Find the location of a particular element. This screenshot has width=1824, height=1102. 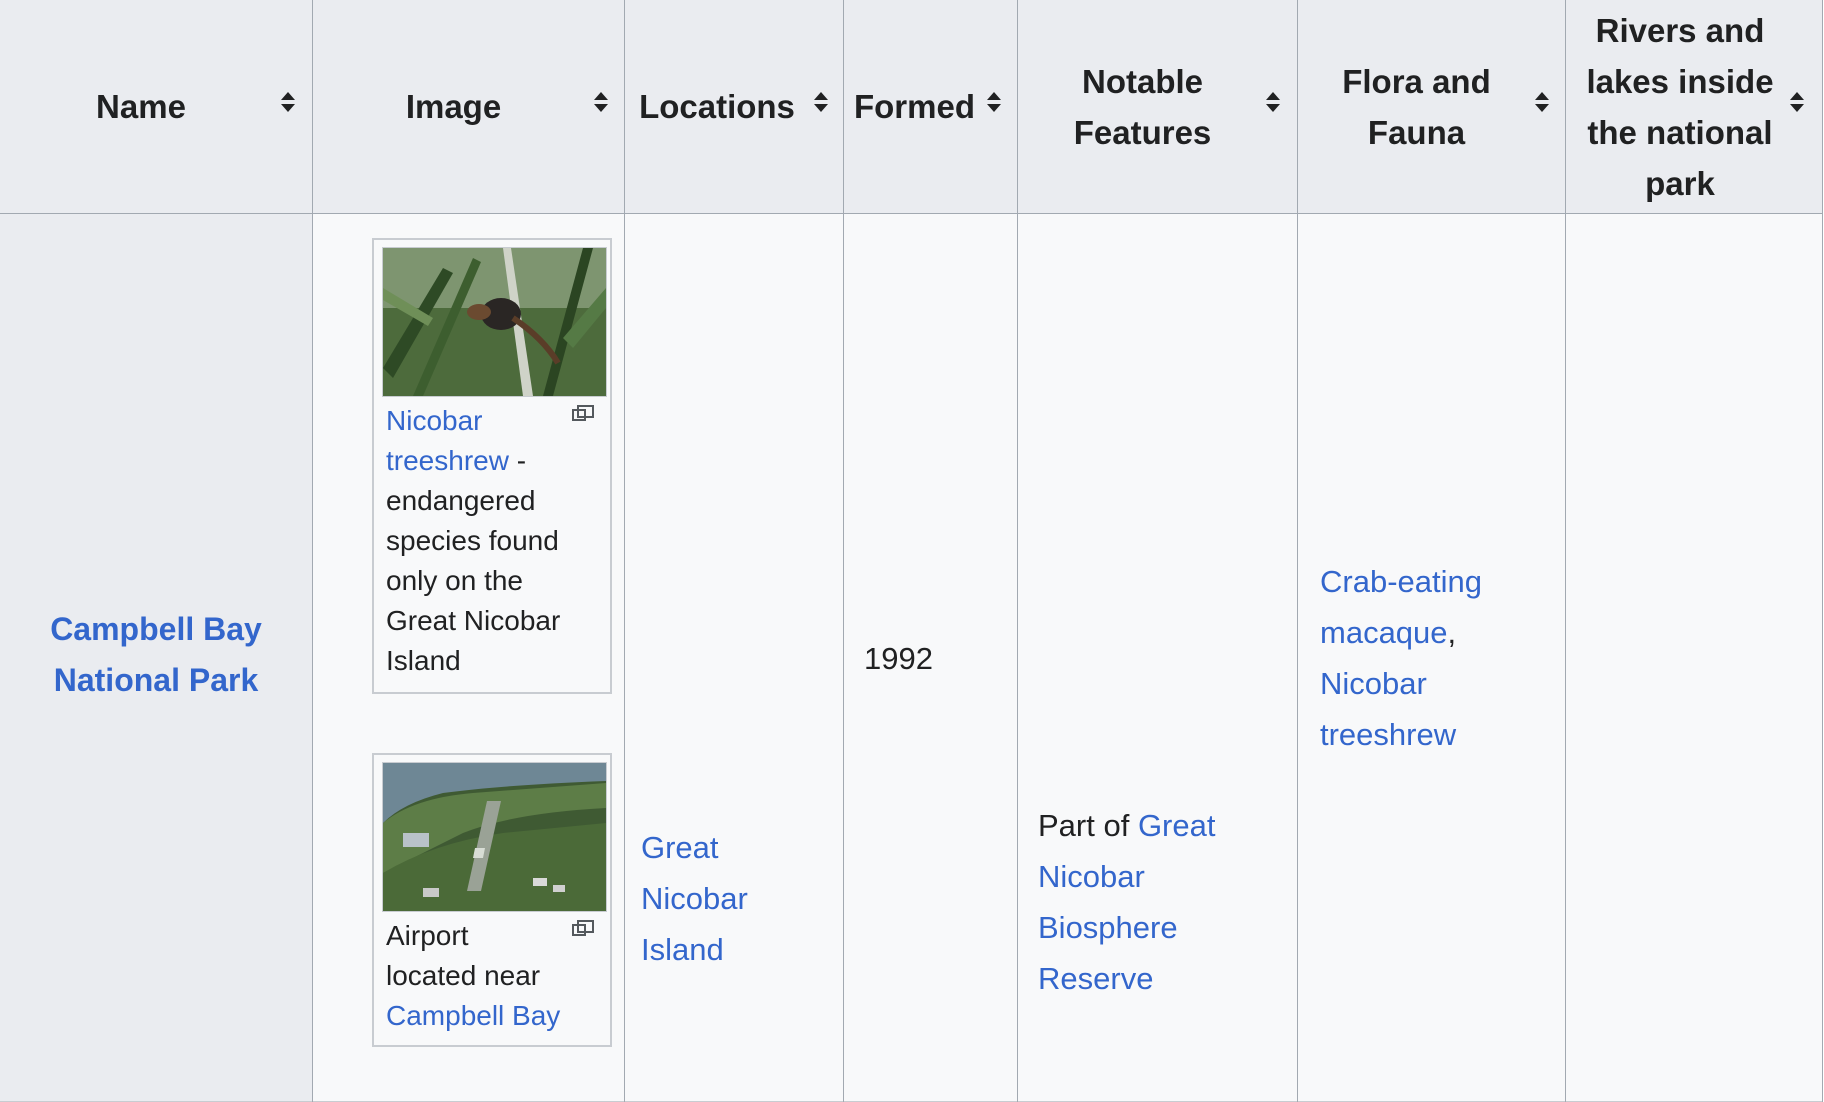

thumbnail-caption: Airport located near Campbell Bay is located at coordinates (491, 976).